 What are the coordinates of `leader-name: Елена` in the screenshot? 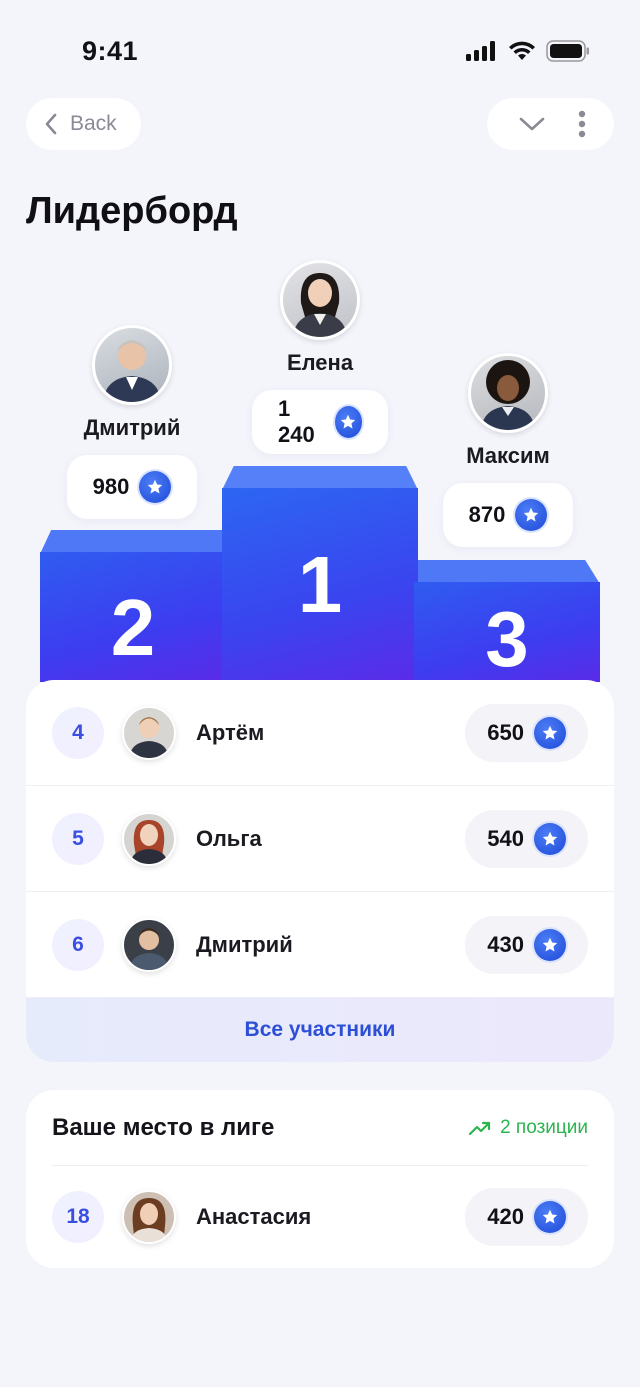 It's located at (320, 362).